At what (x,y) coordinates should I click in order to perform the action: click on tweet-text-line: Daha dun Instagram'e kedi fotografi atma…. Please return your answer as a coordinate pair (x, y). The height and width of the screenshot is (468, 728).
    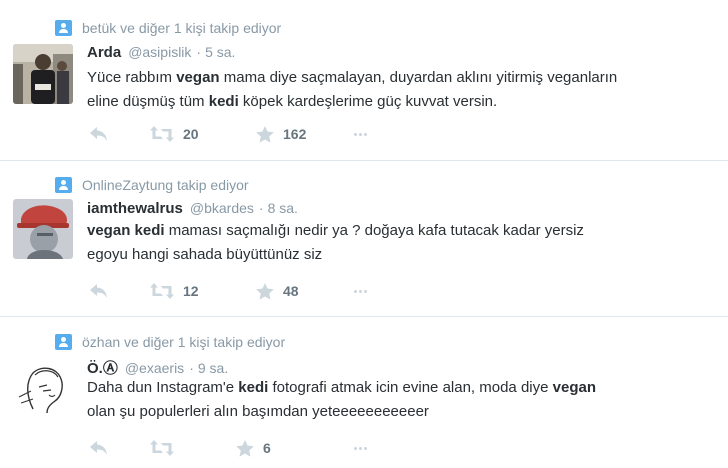
    Looking at the image, I should click on (407, 388).